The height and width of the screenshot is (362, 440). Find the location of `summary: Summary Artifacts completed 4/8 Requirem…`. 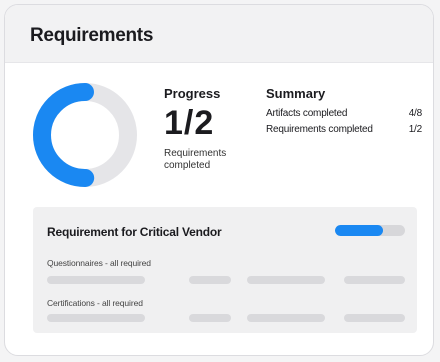

summary: Summary Artifacts completed 4/8 Requirem… is located at coordinates (344, 110).